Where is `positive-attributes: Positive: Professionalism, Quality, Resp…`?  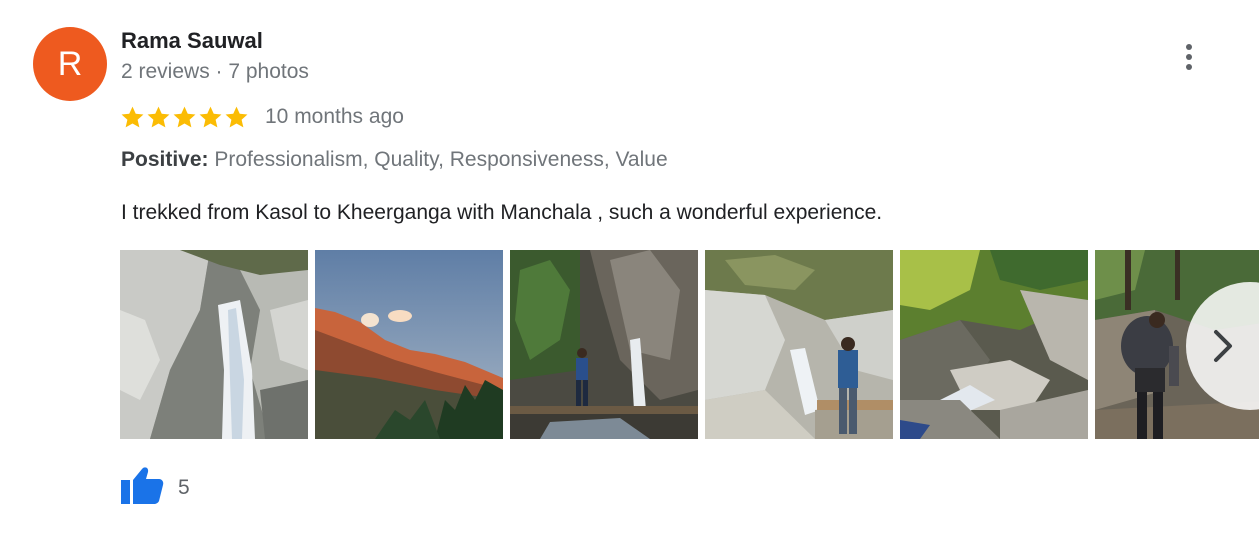
positive-attributes: Positive: Professionalism, Quality, Resp… is located at coordinates (394, 160).